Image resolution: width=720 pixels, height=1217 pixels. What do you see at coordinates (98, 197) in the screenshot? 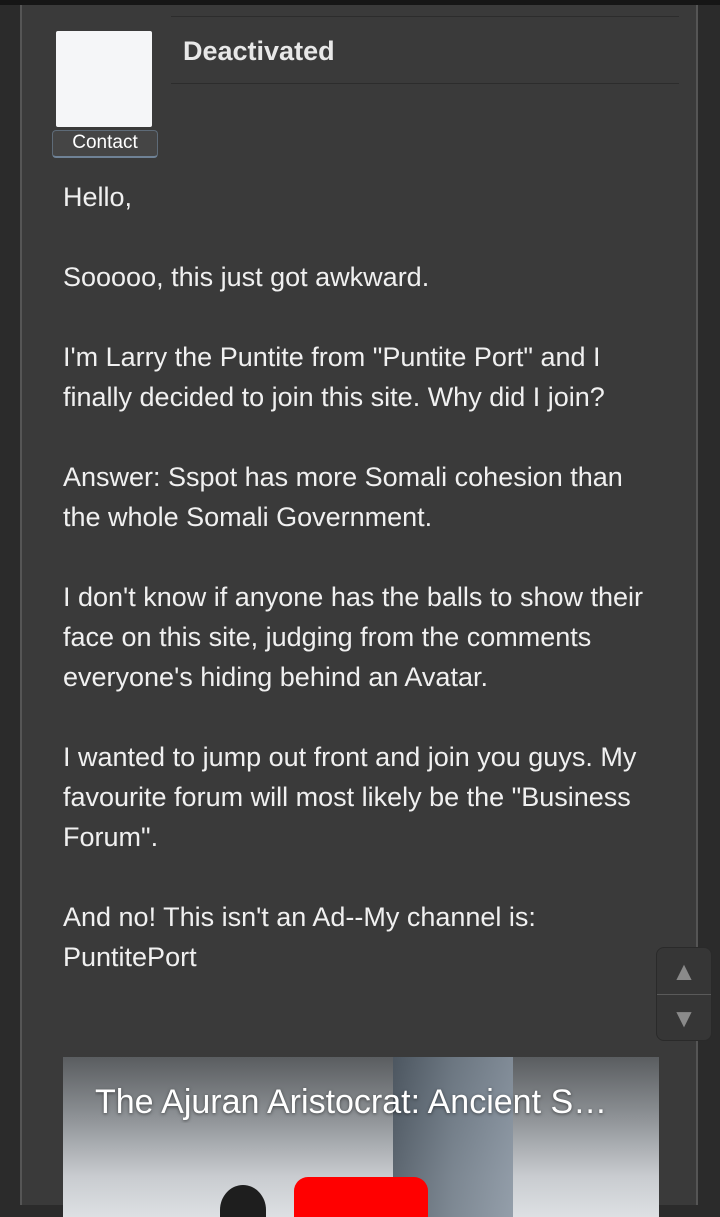
I see `post-paragraph: Hello,` at bounding box center [98, 197].